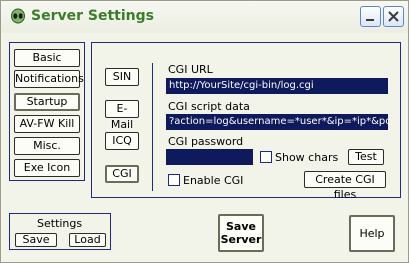 The width and height of the screenshot is (409, 263). What do you see at coordinates (47, 124) in the screenshot?
I see `nav-item-av-fw-kill: AV-FW Kill` at bounding box center [47, 124].